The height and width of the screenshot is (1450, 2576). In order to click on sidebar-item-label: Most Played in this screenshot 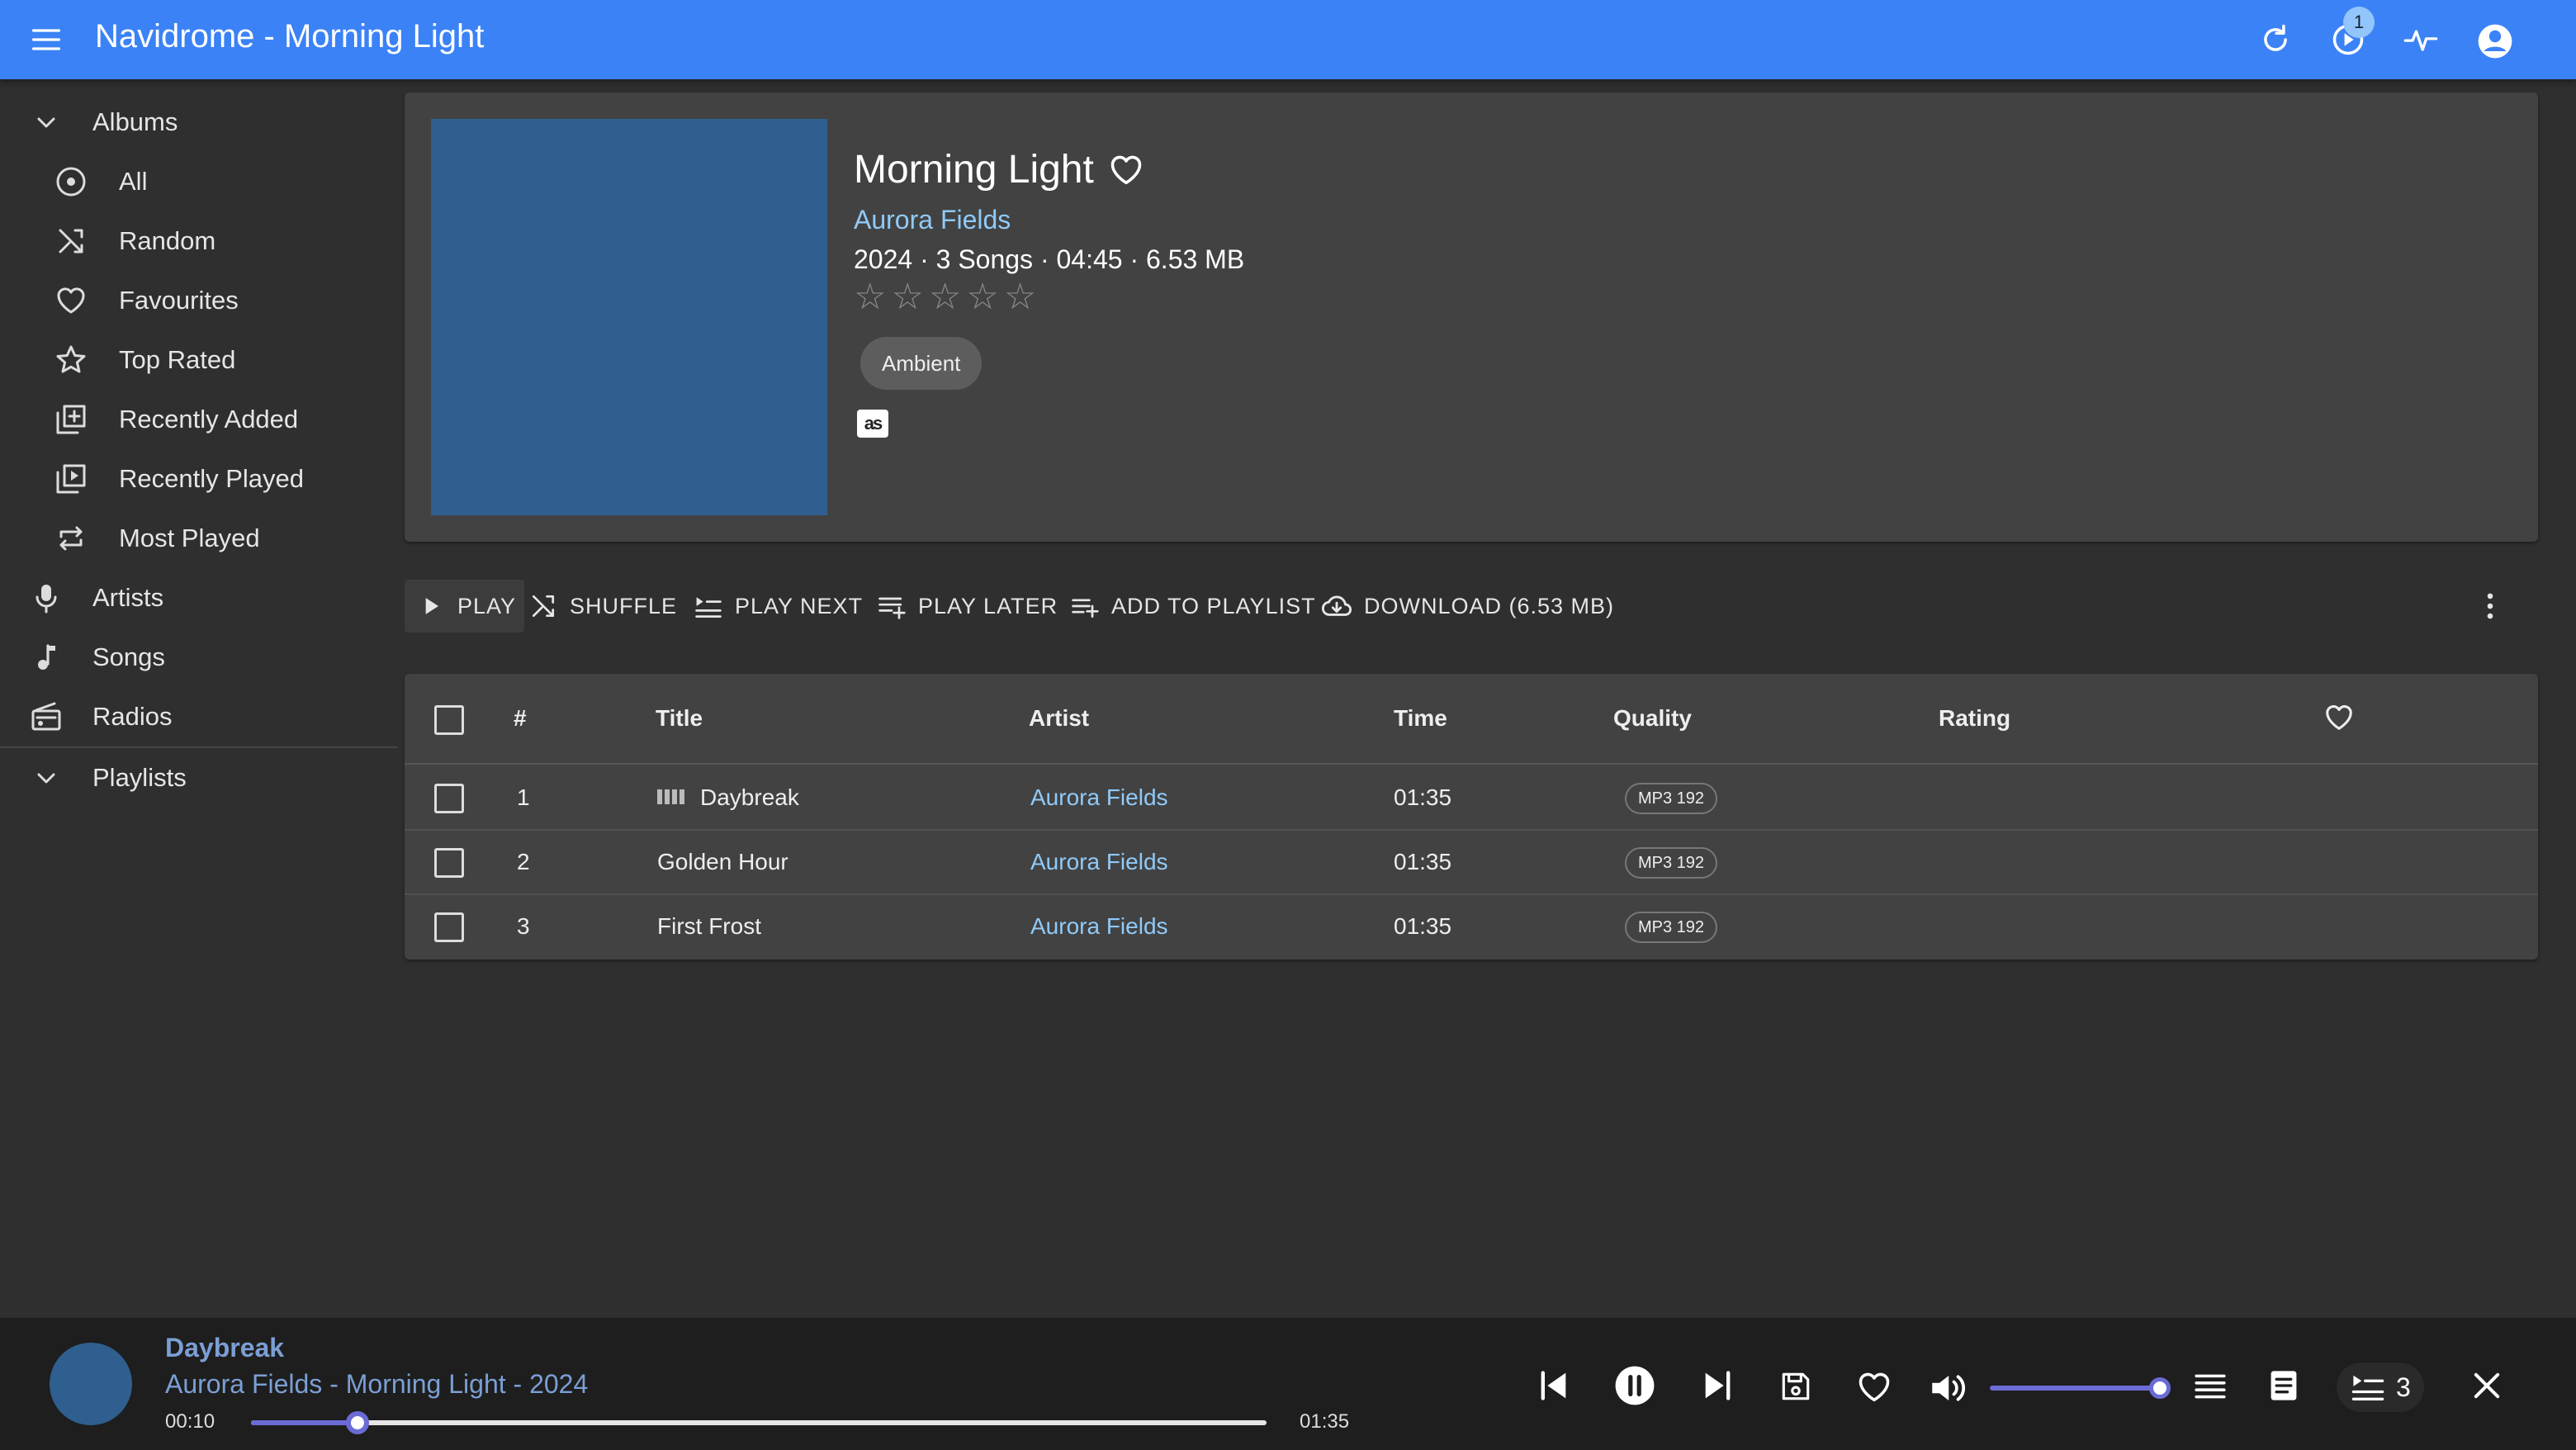, I will do `click(189, 538)`.